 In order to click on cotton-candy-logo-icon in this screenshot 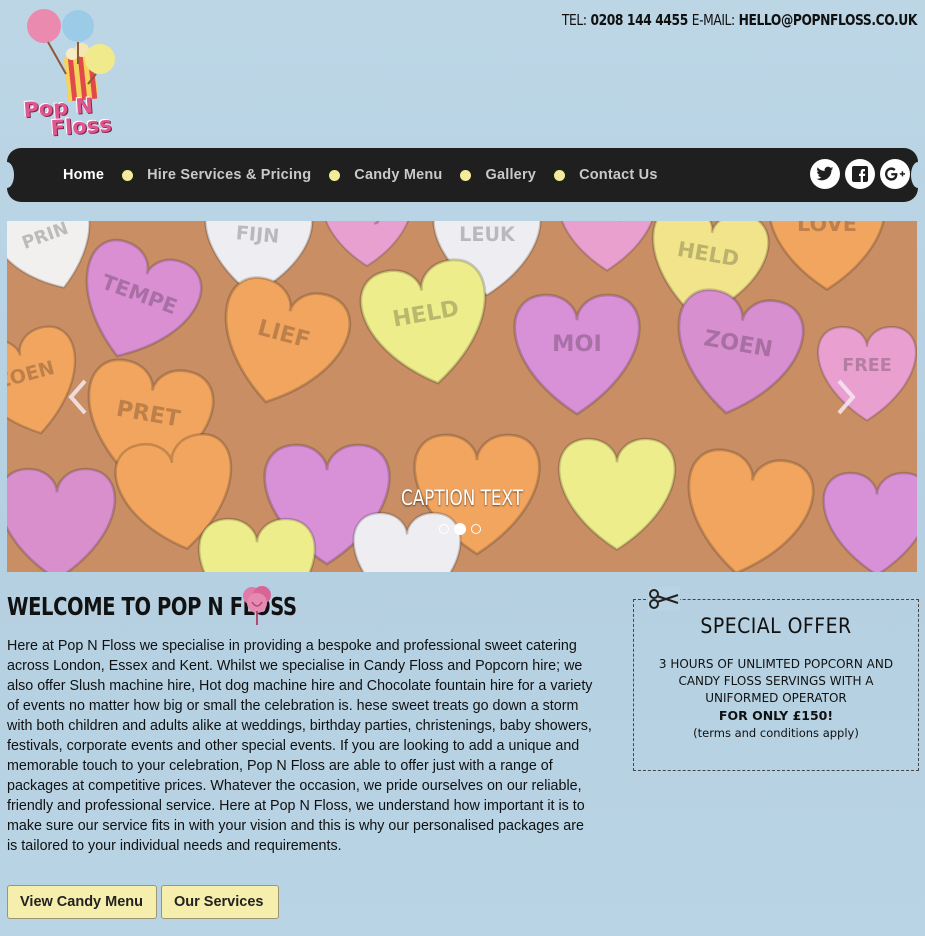, I will do `click(71, 55)`.